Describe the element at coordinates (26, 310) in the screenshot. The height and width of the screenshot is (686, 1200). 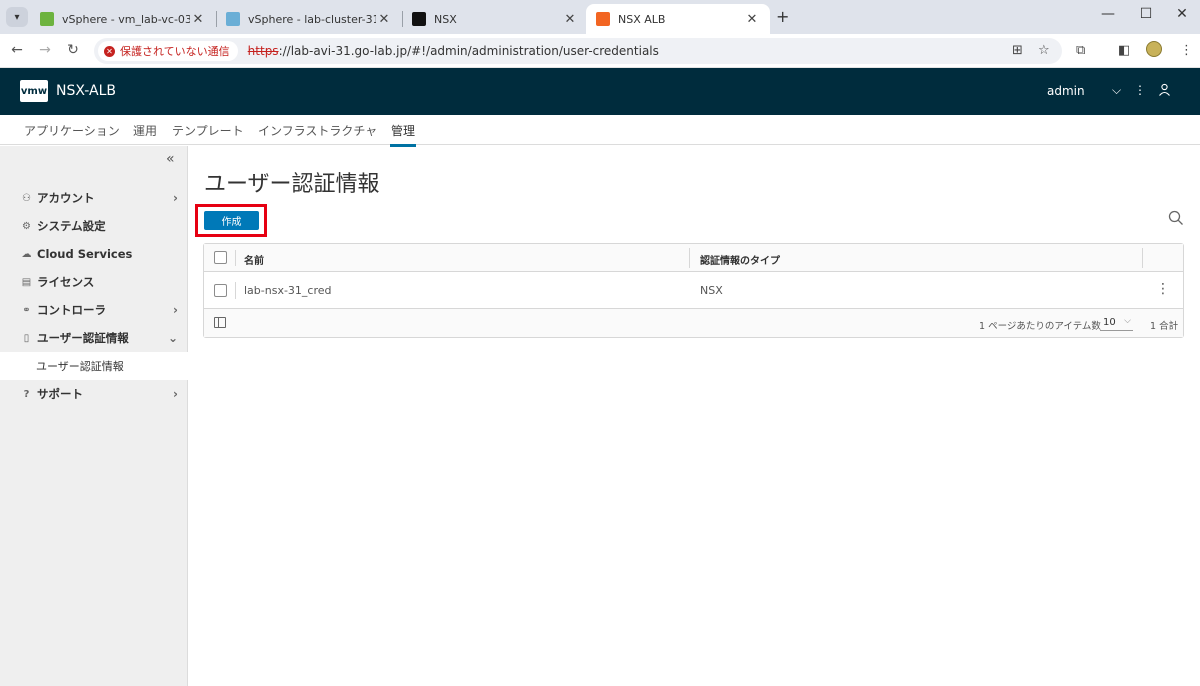
I see `cluster-icon: ⚭` at that location.